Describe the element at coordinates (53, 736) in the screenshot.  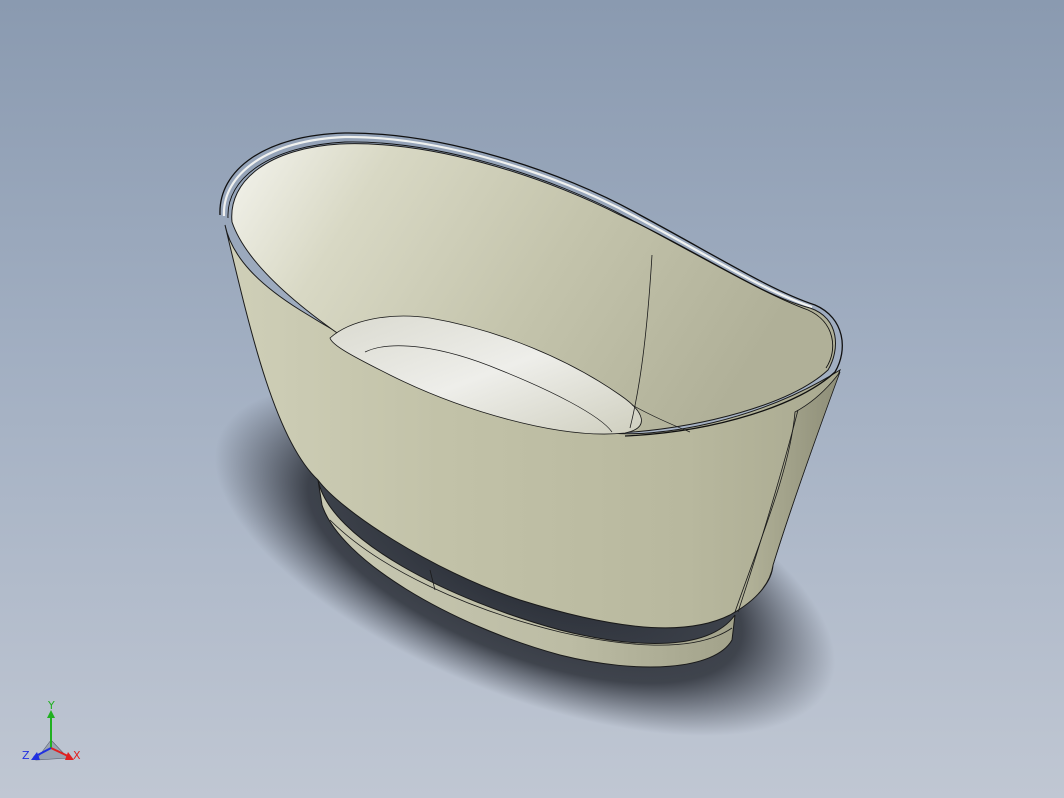
I see `coordinate-triad: Y X Z` at that location.